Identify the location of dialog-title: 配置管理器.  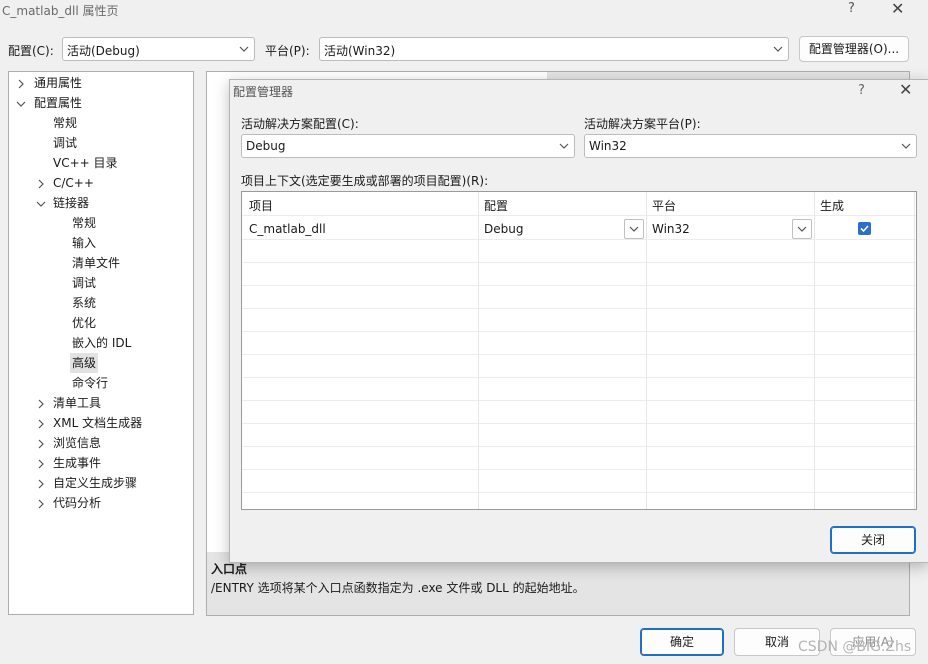
(263, 92).